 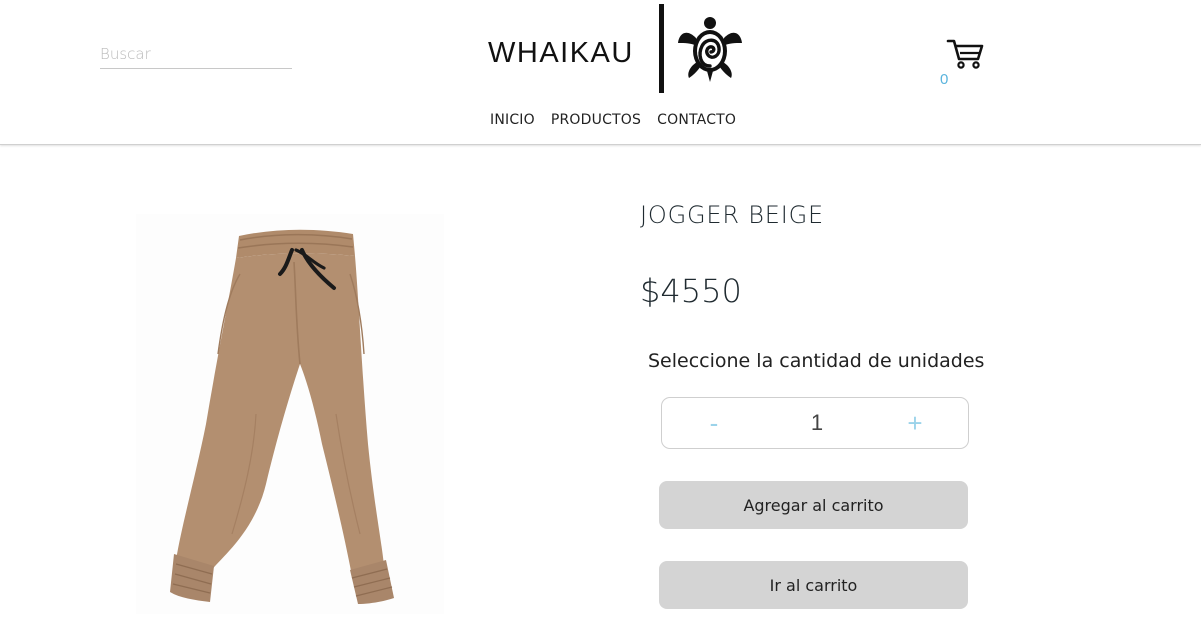 What do you see at coordinates (944, 79) in the screenshot?
I see `cart-count-badge: 0` at bounding box center [944, 79].